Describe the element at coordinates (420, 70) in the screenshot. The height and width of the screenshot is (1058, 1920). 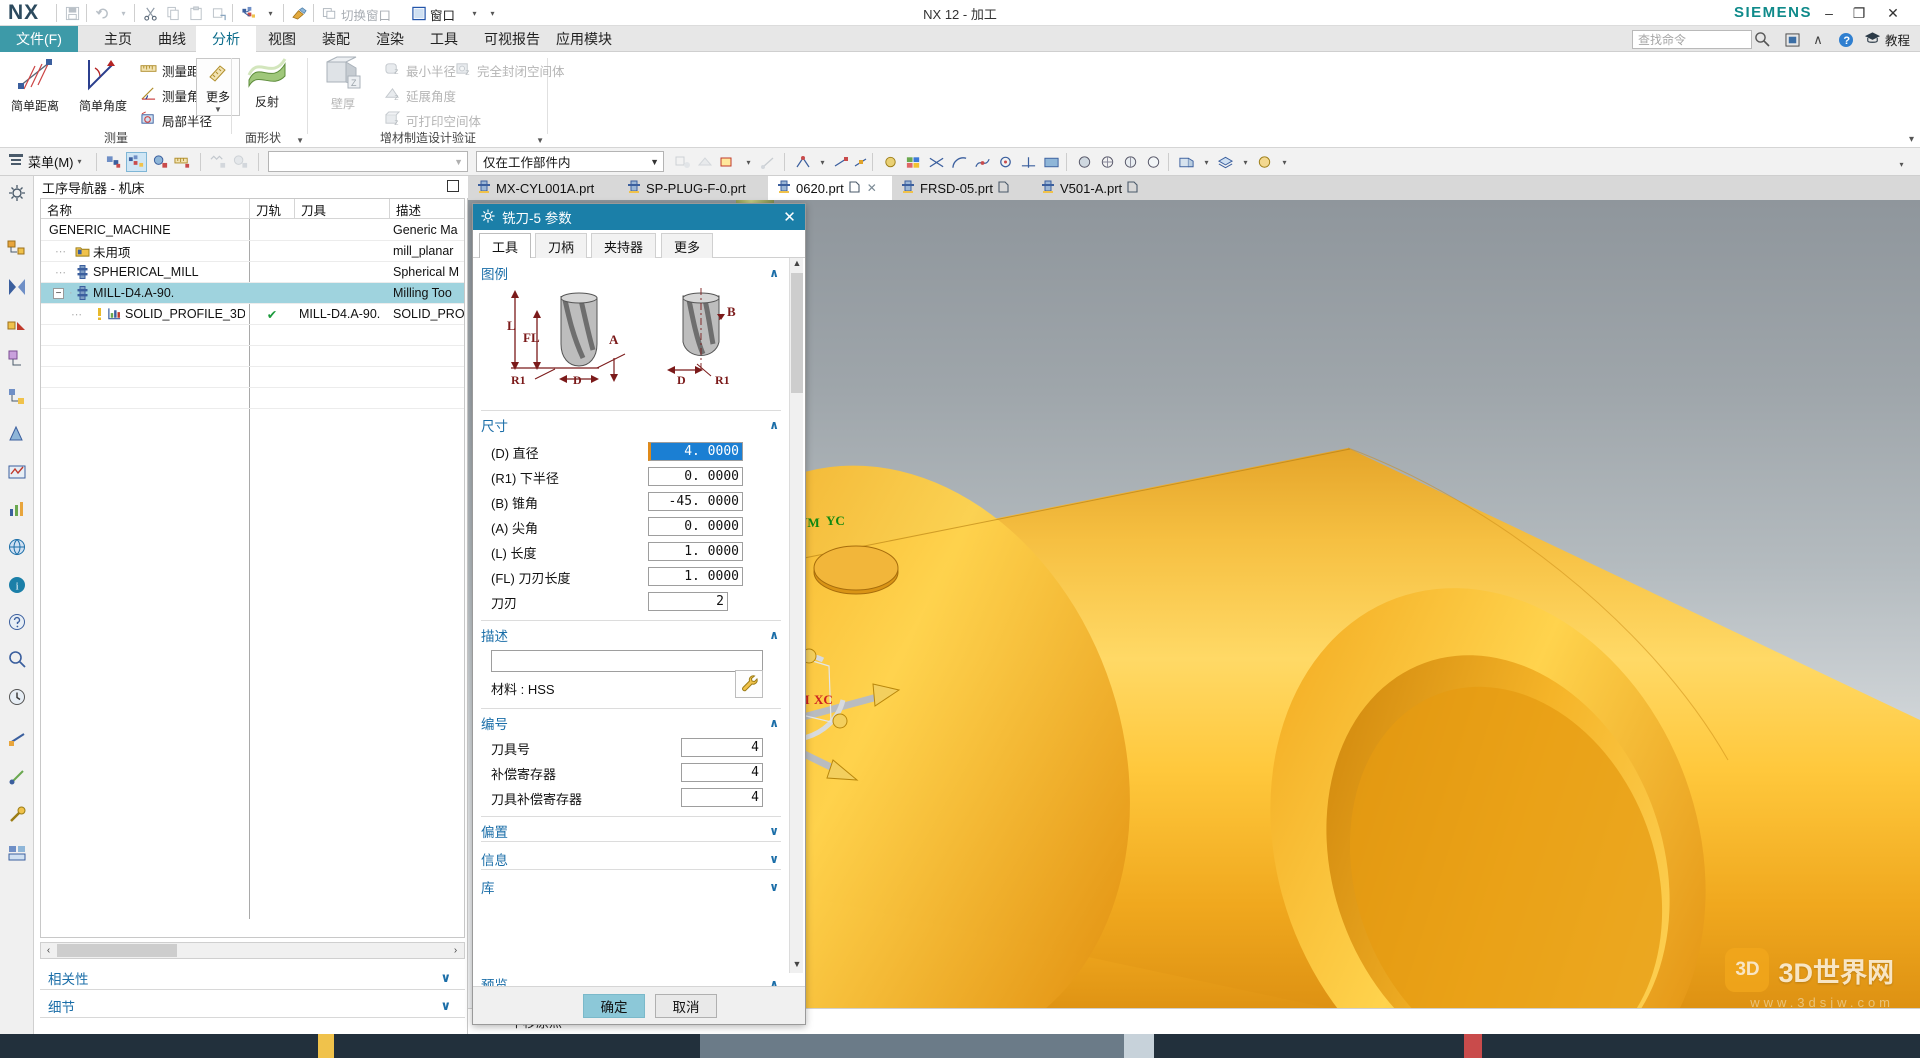
I see `min-radius-button: Z 最小半径` at that location.